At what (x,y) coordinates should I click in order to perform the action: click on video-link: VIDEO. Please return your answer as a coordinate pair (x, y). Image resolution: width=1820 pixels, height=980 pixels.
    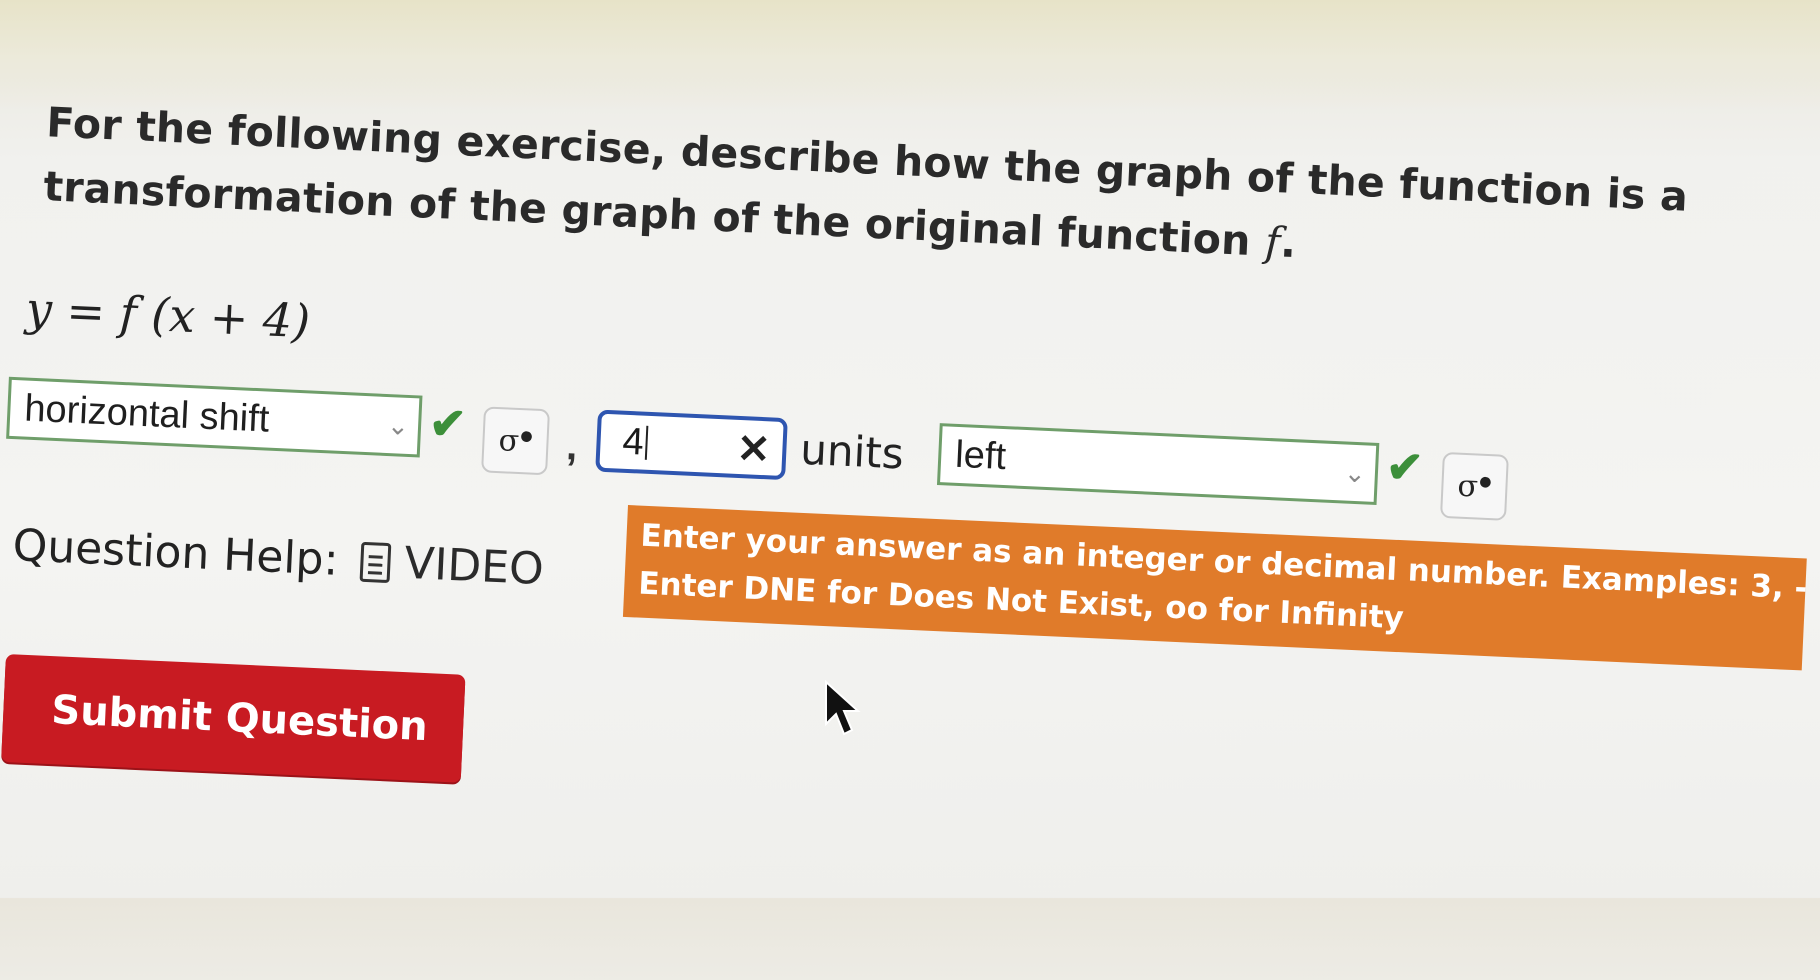
    Looking at the image, I should click on (452, 565).